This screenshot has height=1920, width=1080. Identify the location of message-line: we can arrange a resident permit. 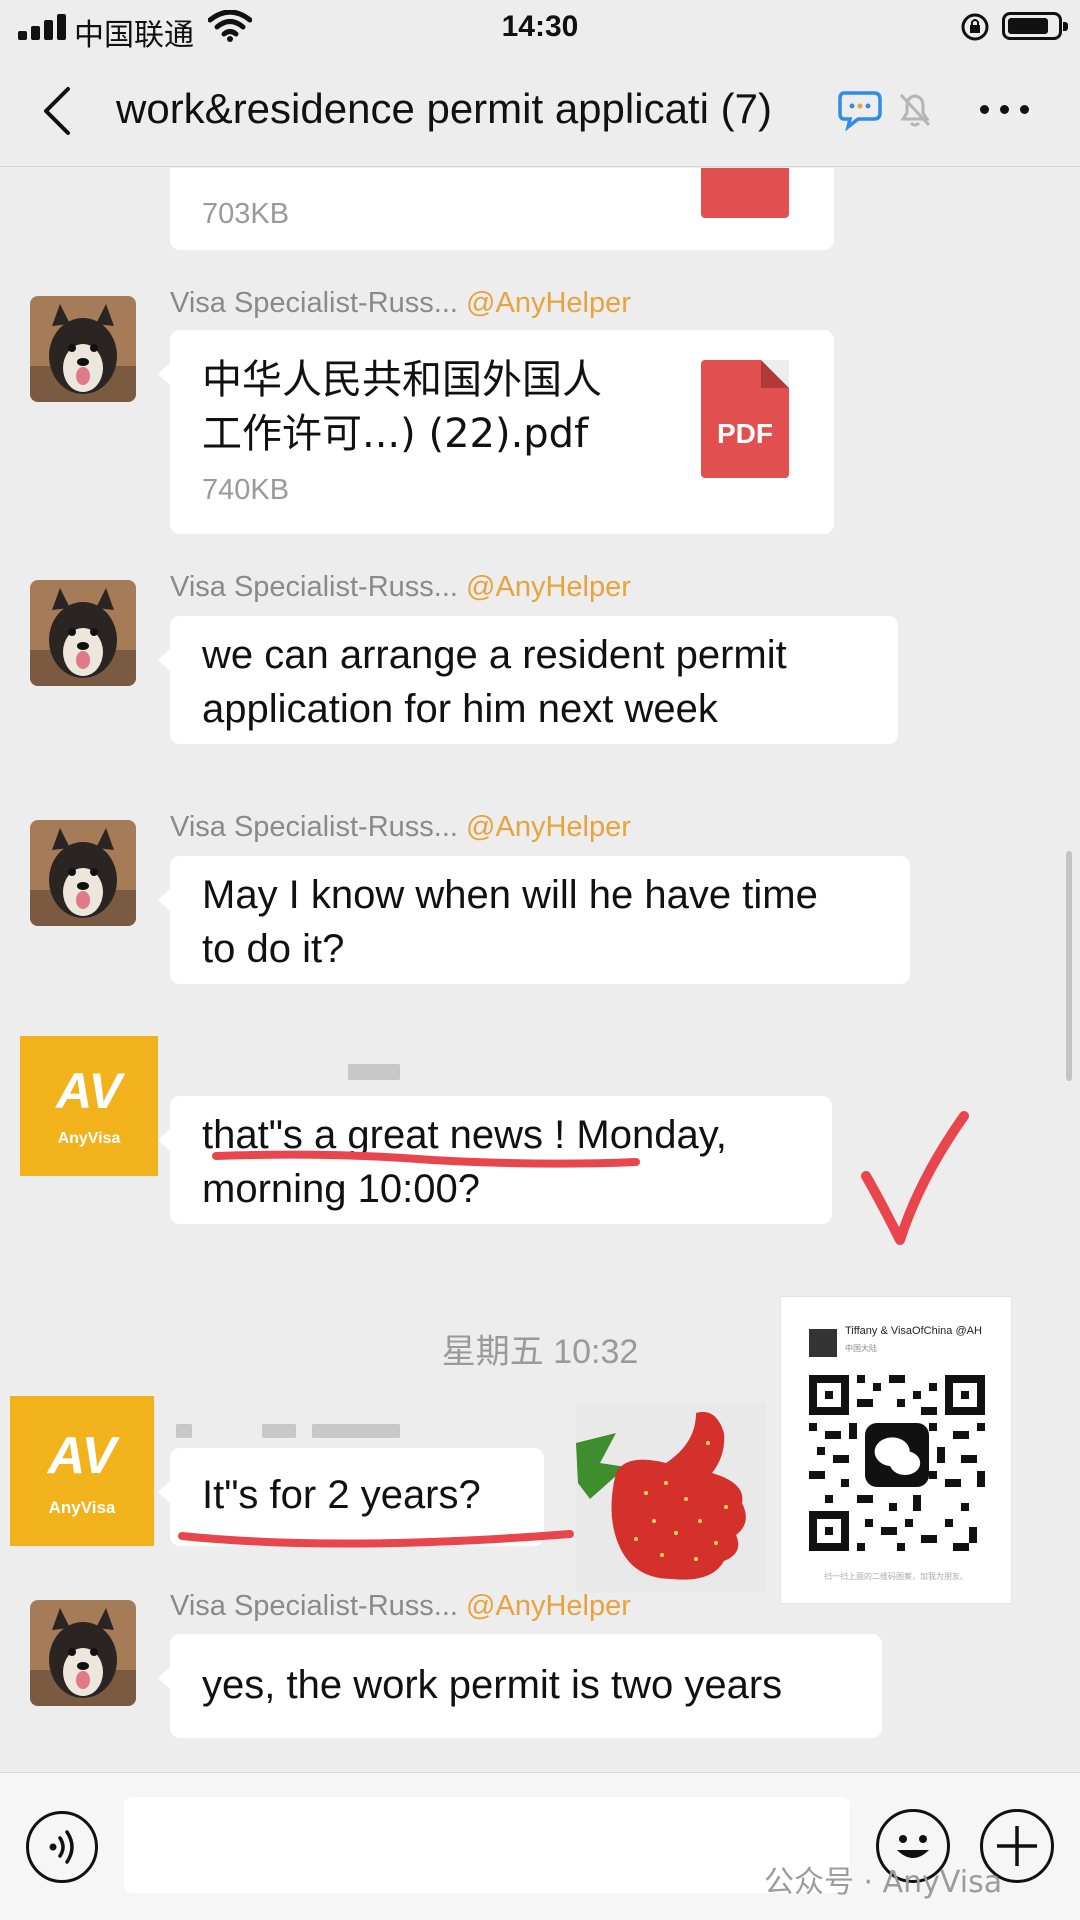
(494, 655).